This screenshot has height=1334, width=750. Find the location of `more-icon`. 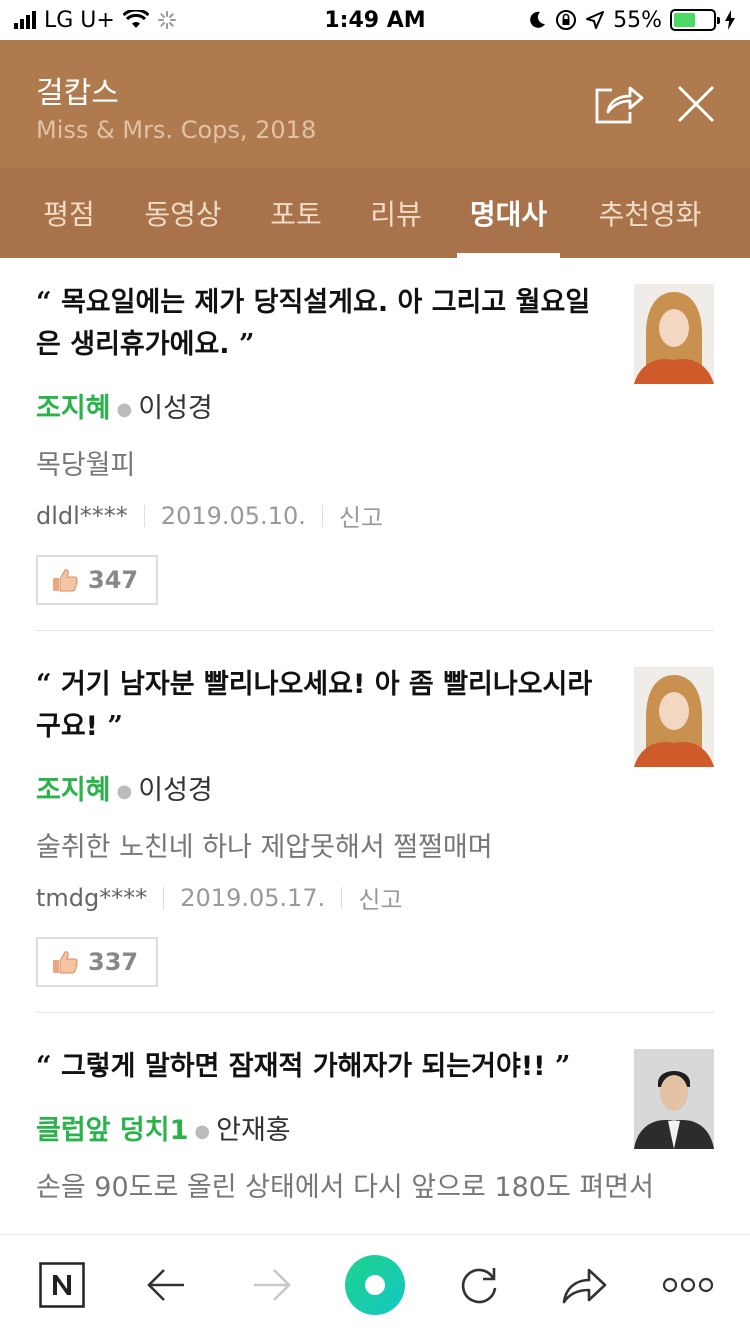

more-icon is located at coordinates (688, 1285).